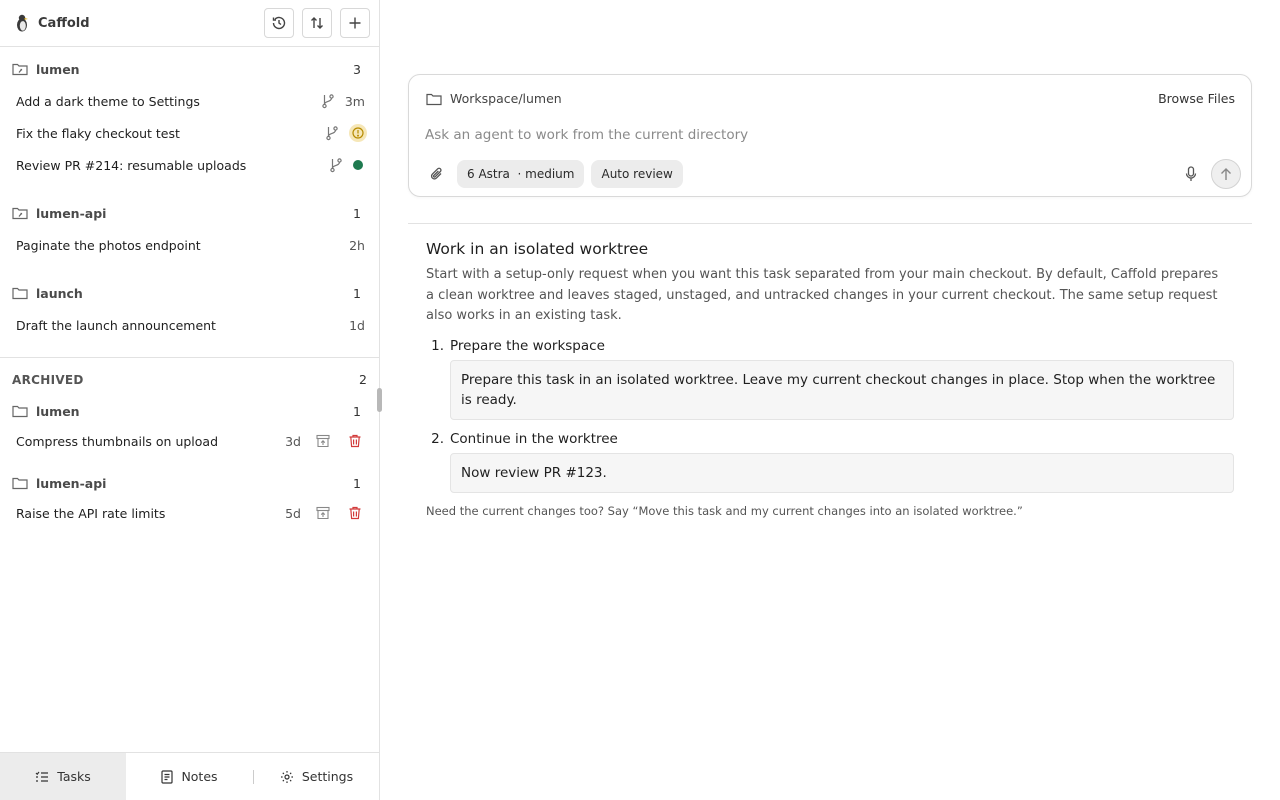 The height and width of the screenshot is (800, 1280). I want to click on step-number: 2., so click(437, 439).